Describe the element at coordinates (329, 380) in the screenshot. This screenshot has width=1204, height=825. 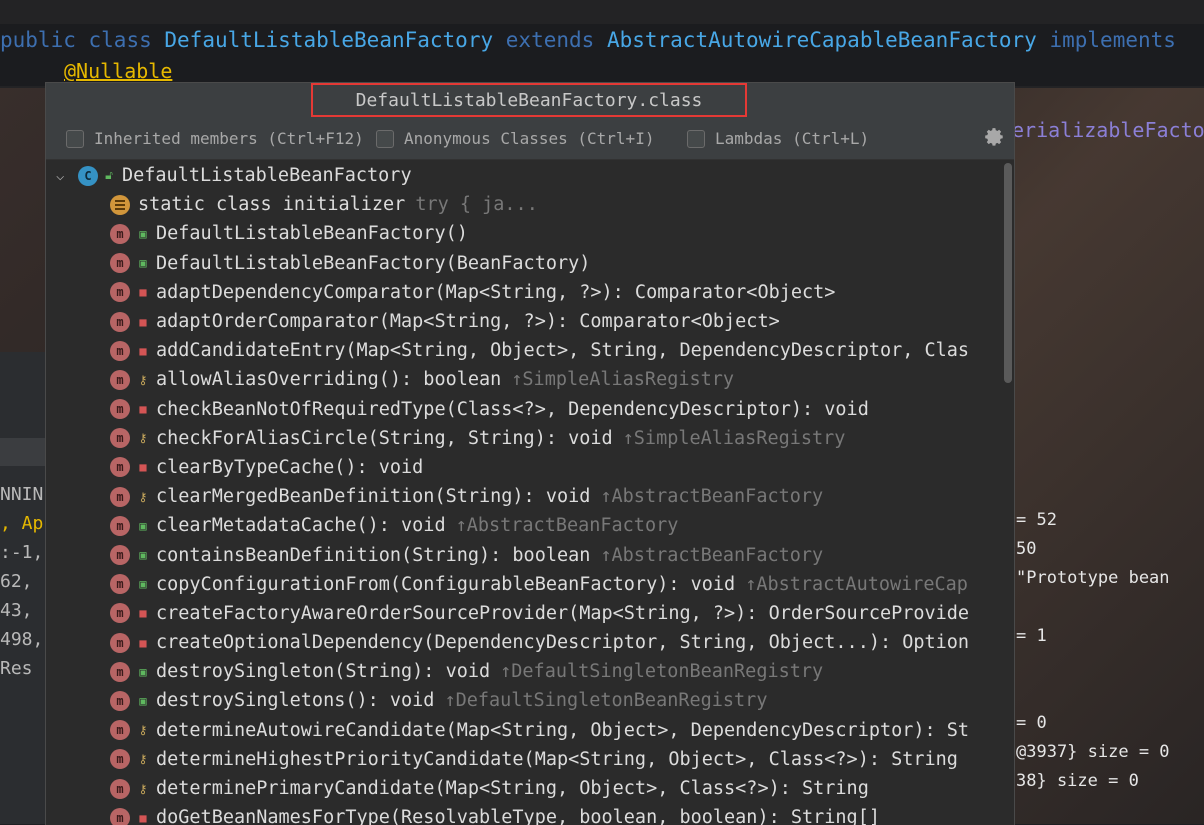
I see `member-signature: allowAliasOverriding(): boolean` at that location.